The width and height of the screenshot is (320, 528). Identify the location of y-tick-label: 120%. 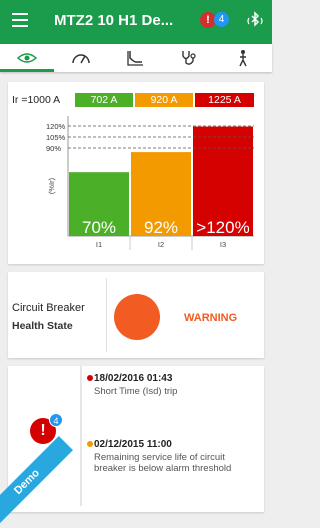
(56, 126).